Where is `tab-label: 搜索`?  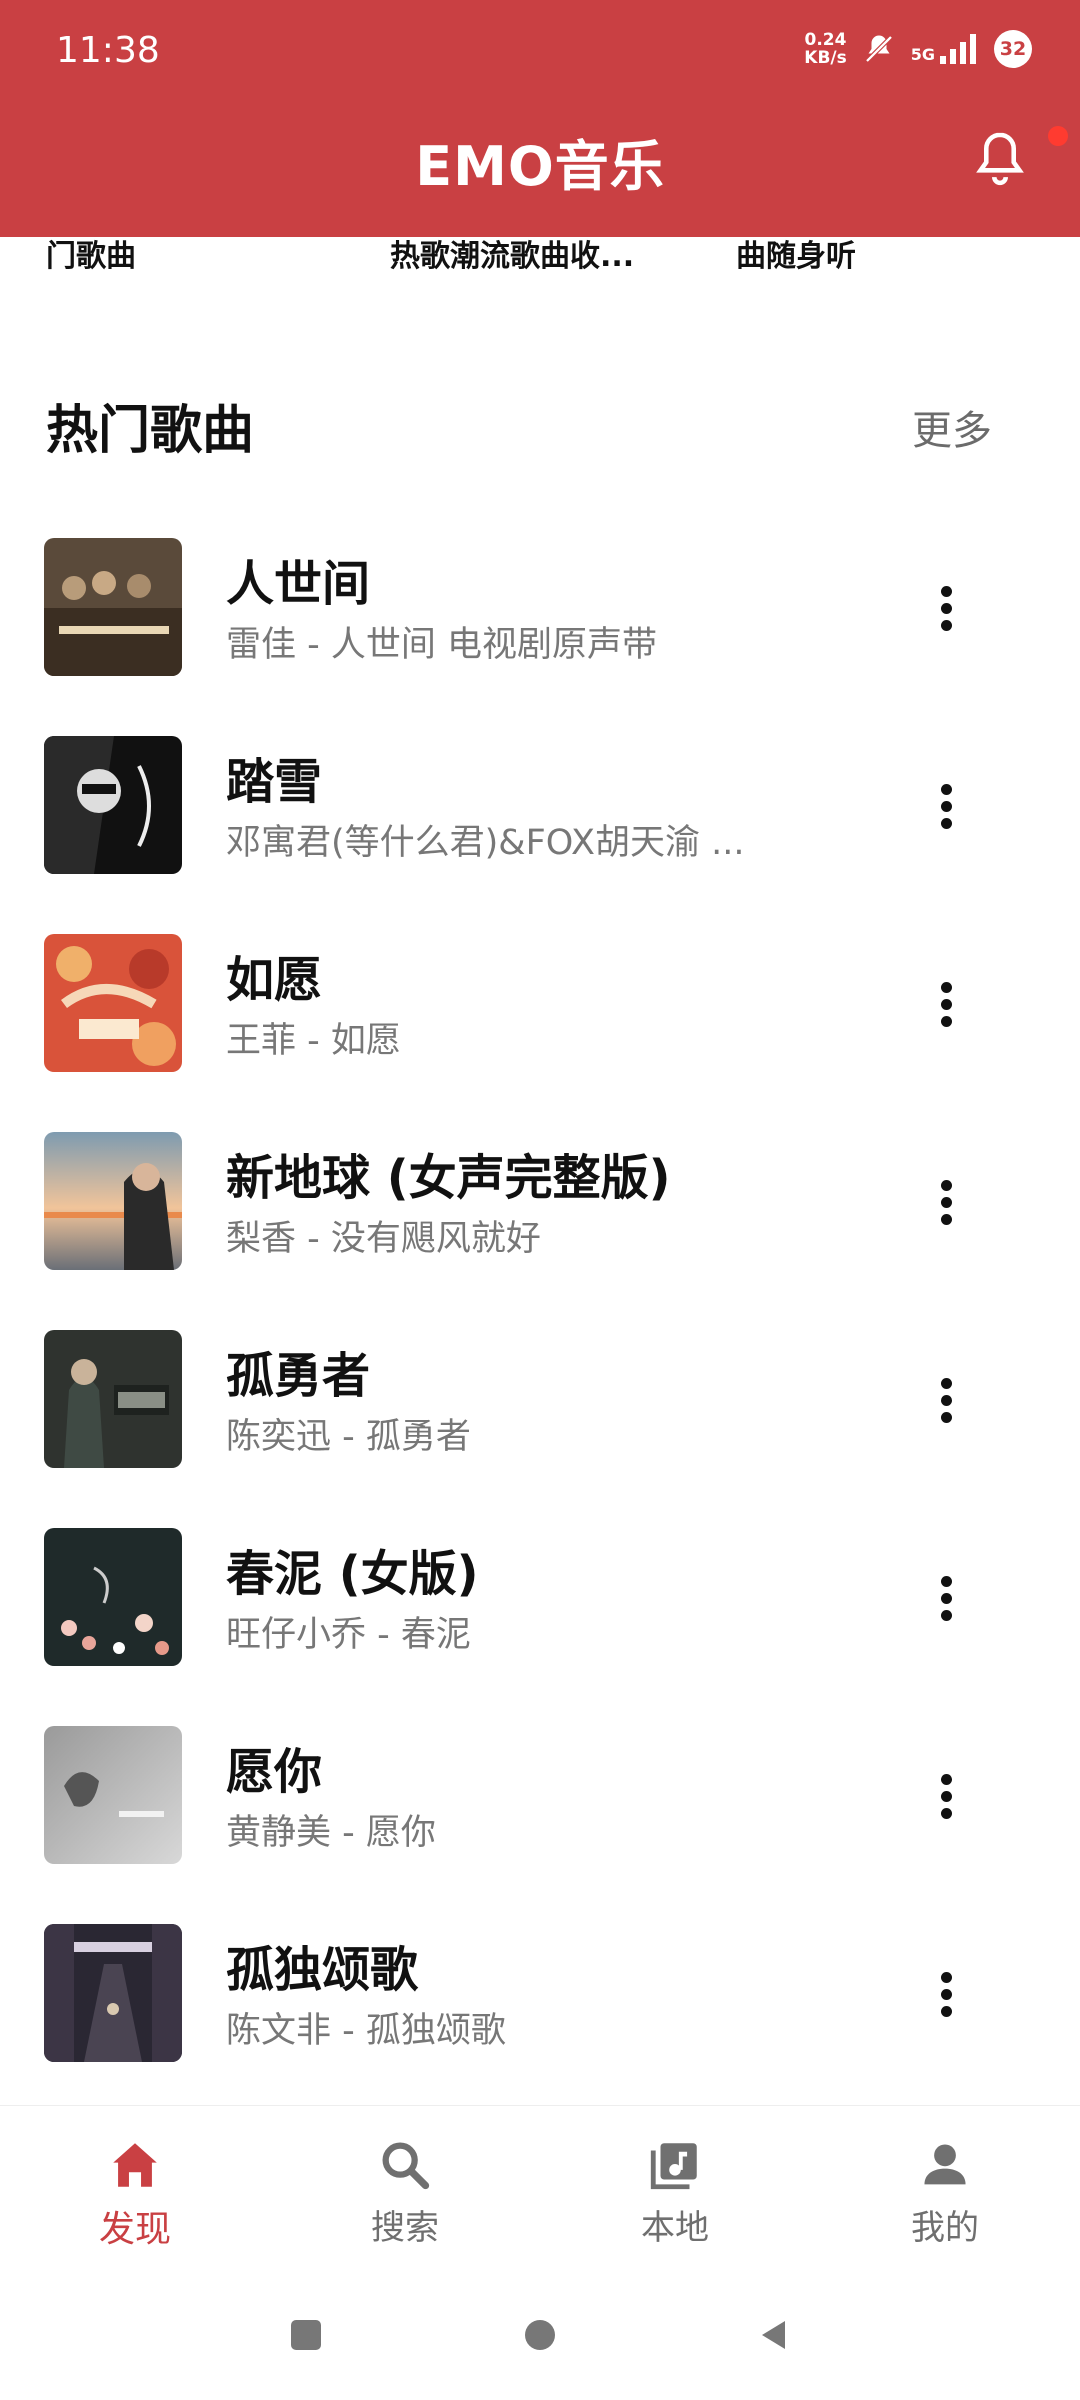 tab-label: 搜索 is located at coordinates (405, 2228).